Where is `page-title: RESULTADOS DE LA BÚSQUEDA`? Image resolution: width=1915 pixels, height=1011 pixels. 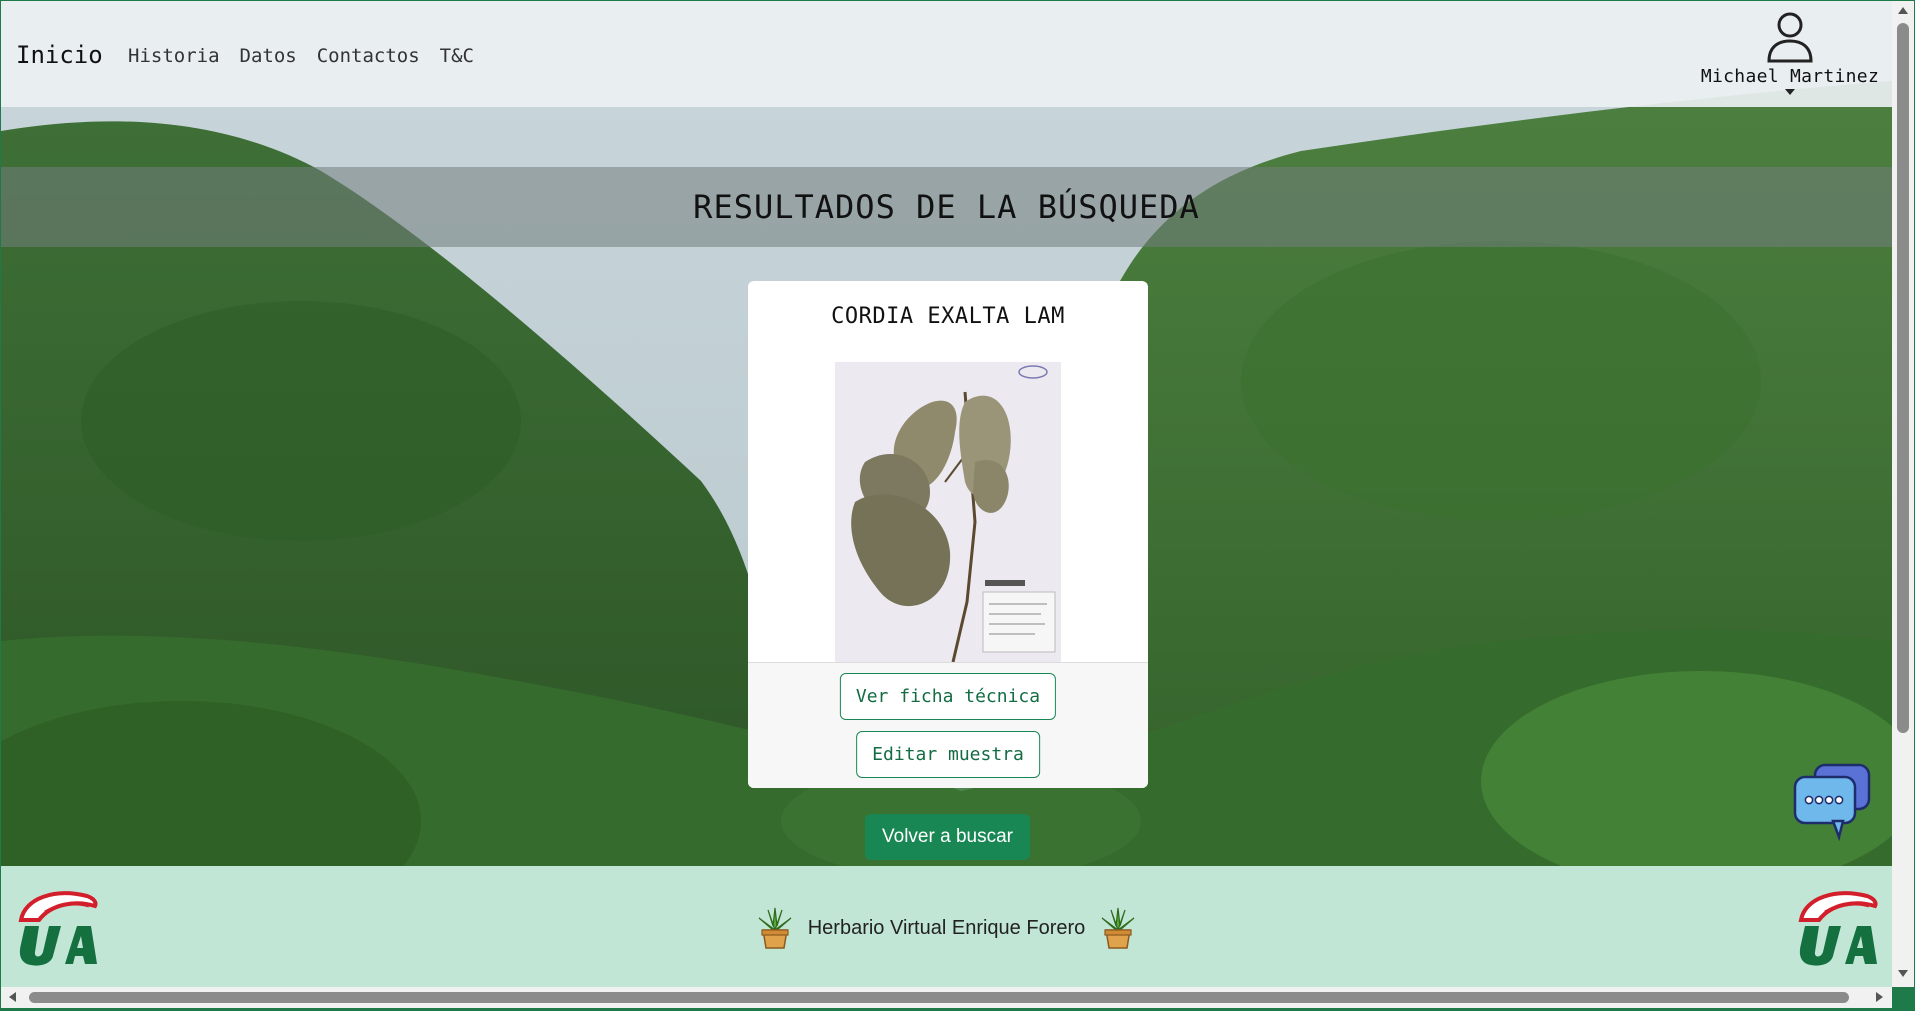 page-title: RESULTADOS DE LA BÚSQUEDA is located at coordinates (946, 207).